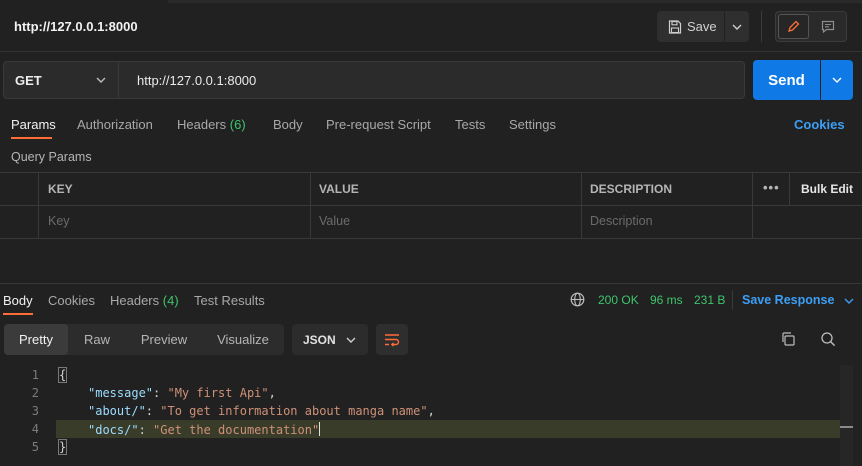 The width and height of the screenshot is (862, 466). Describe the element at coordinates (819, 124) in the screenshot. I see `cookies-link: Cookies` at that location.